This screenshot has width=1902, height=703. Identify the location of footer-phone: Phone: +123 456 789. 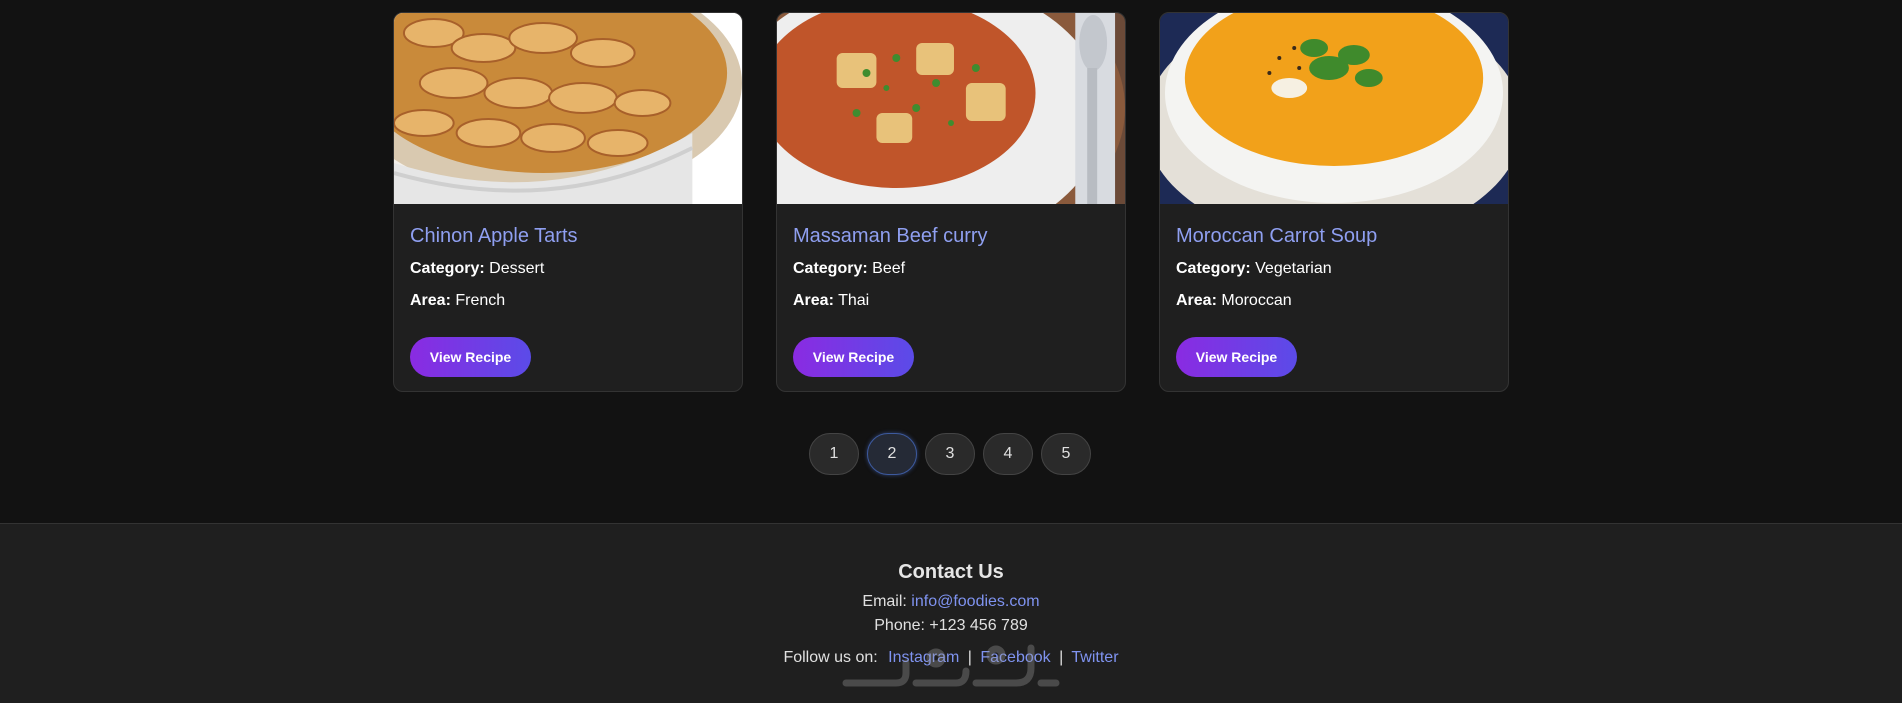
(951, 626).